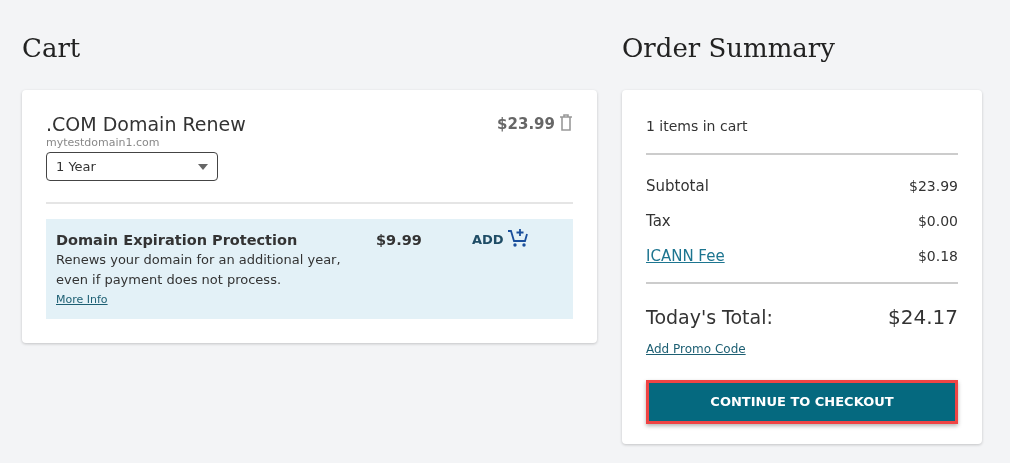 This screenshot has height=463, width=1010. What do you see at coordinates (500, 240) in the screenshot?
I see `add-button: ADD` at bounding box center [500, 240].